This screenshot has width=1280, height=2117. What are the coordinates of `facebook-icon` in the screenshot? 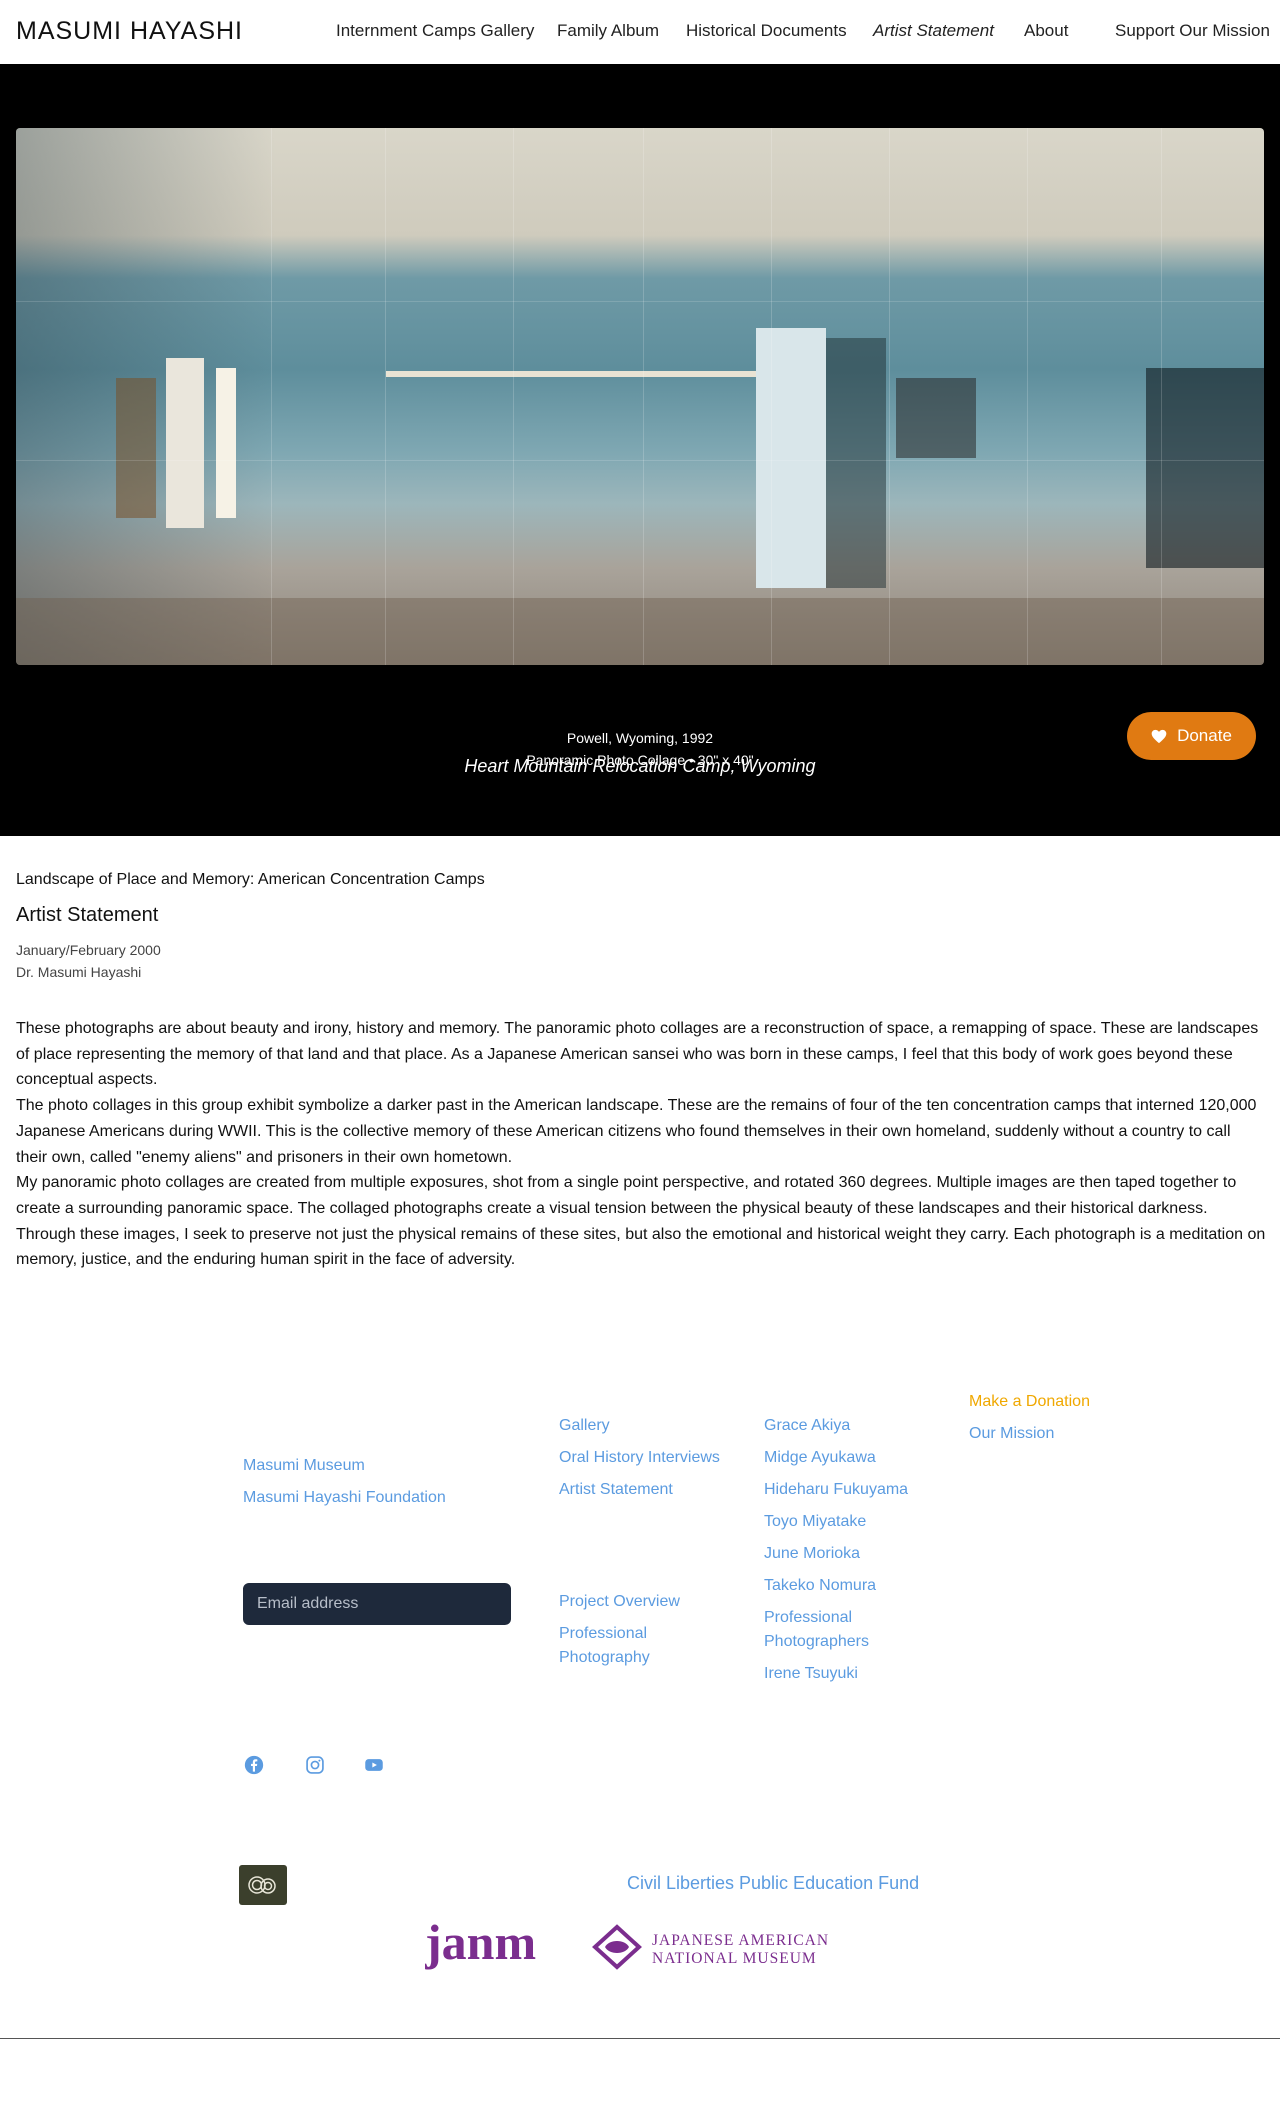 It's located at (254, 1765).